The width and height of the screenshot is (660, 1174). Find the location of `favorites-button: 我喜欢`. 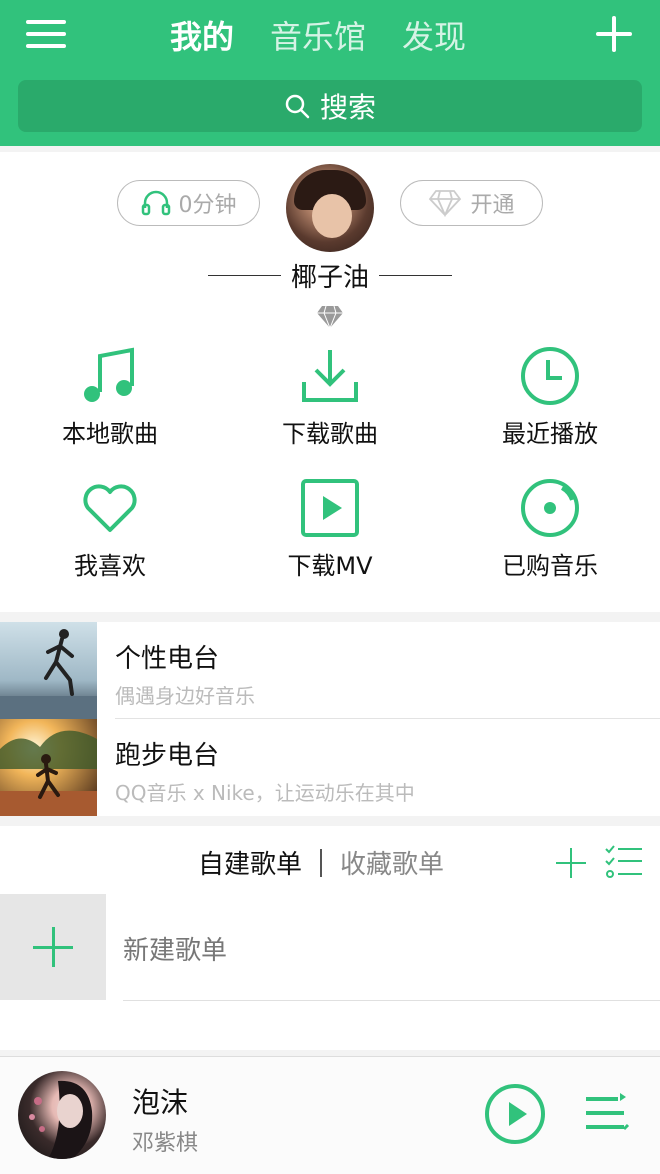

favorites-button: 我喜欢 is located at coordinates (110, 528).